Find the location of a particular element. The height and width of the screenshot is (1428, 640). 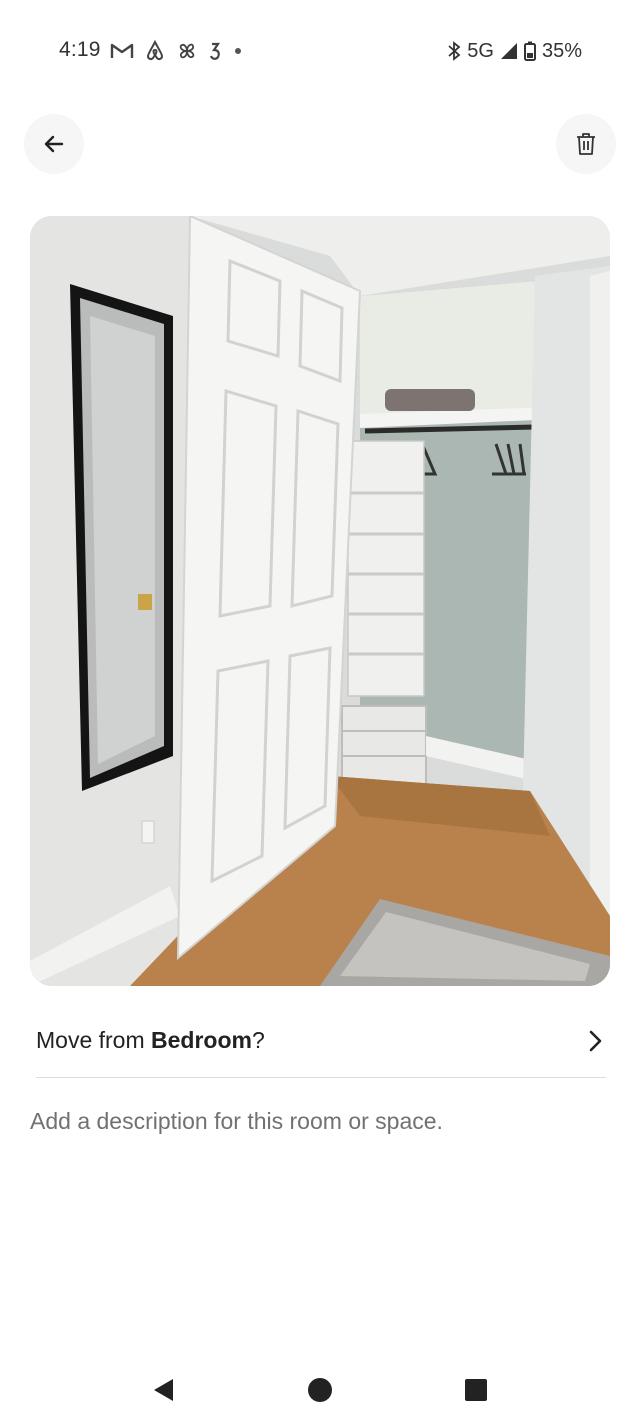

bluetooth-icon is located at coordinates (454, 51).